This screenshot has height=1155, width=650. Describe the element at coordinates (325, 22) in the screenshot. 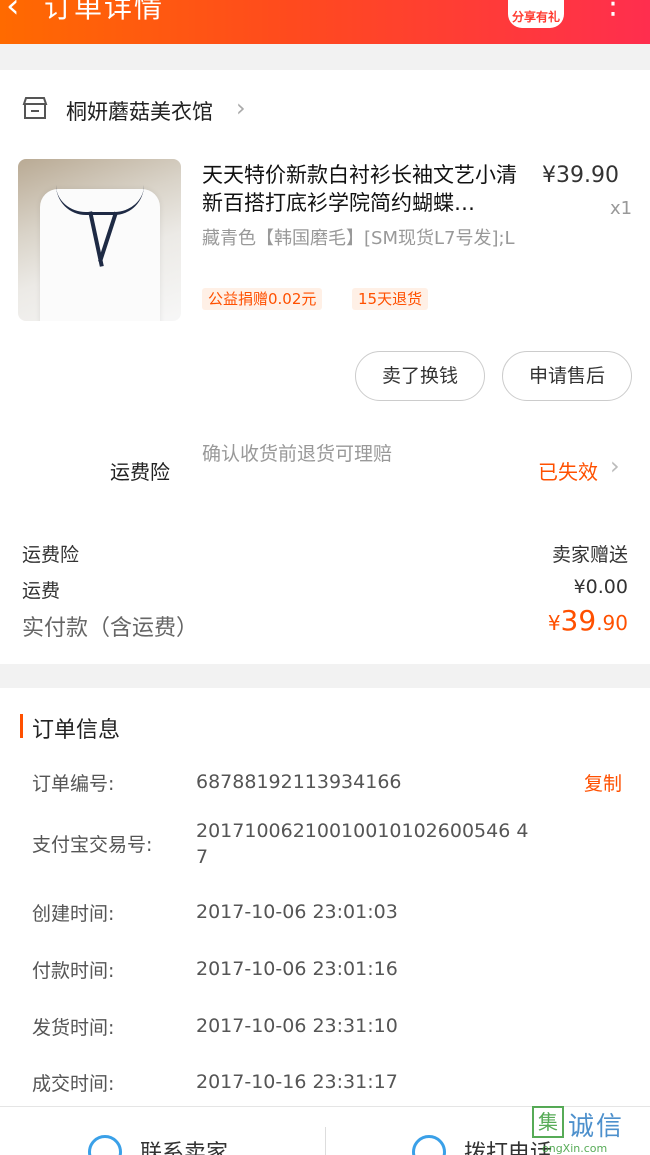

I see `top-bar: ‹ 订单详情 分享有礼 ⋮` at that location.